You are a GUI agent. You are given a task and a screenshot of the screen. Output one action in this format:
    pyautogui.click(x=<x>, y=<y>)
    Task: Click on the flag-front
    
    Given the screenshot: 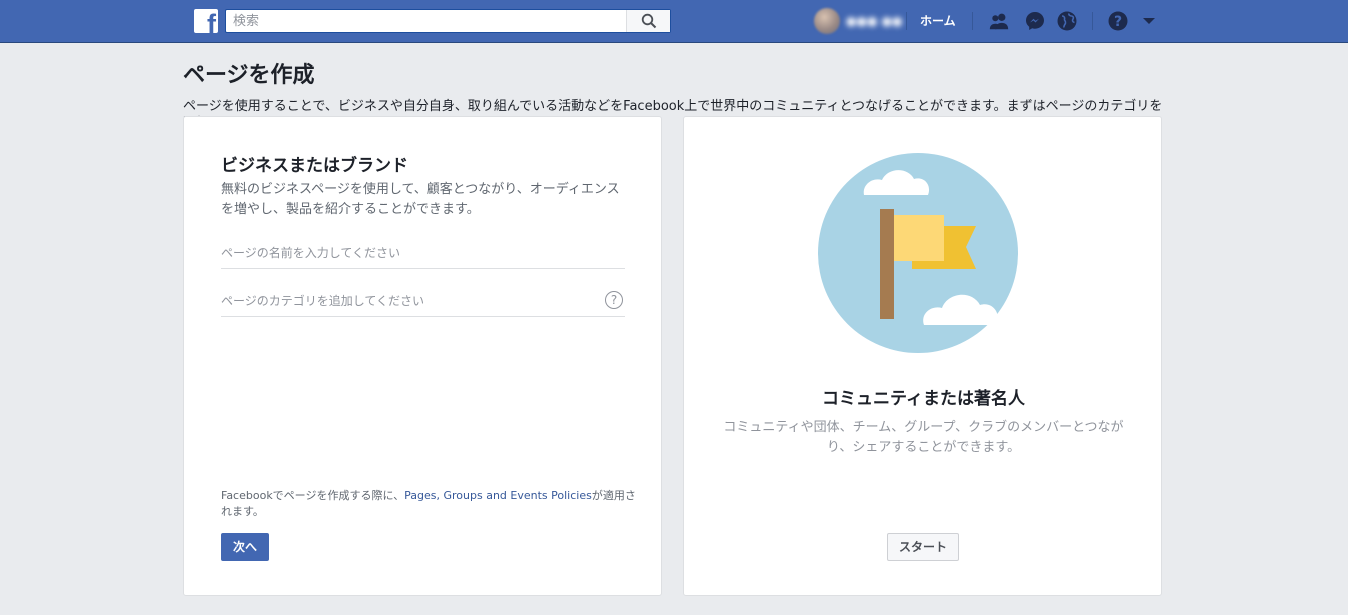 What is the action you would take?
    pyautogui.click(x=919, y=238)
    